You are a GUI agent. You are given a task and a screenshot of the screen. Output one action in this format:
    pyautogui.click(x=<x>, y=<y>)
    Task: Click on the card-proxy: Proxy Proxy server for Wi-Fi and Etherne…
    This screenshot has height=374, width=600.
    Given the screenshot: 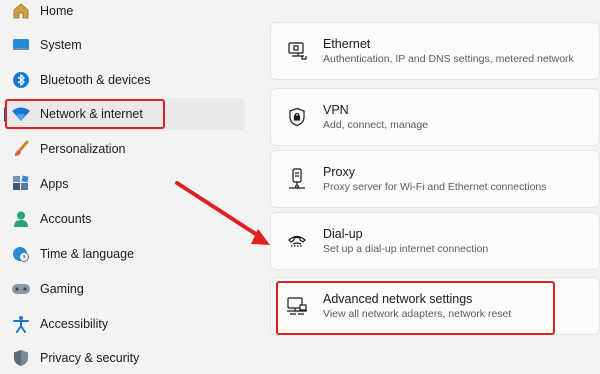 What is the action you would take?
    pyautogui.click(x=435, y=179)
    